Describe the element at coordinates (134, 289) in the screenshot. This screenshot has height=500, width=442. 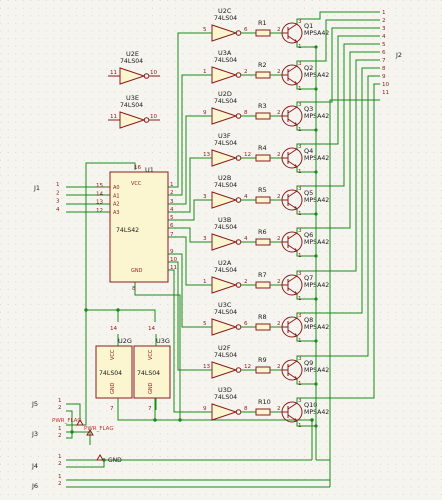
I see `u1-gnd-pin: 8` at that location.